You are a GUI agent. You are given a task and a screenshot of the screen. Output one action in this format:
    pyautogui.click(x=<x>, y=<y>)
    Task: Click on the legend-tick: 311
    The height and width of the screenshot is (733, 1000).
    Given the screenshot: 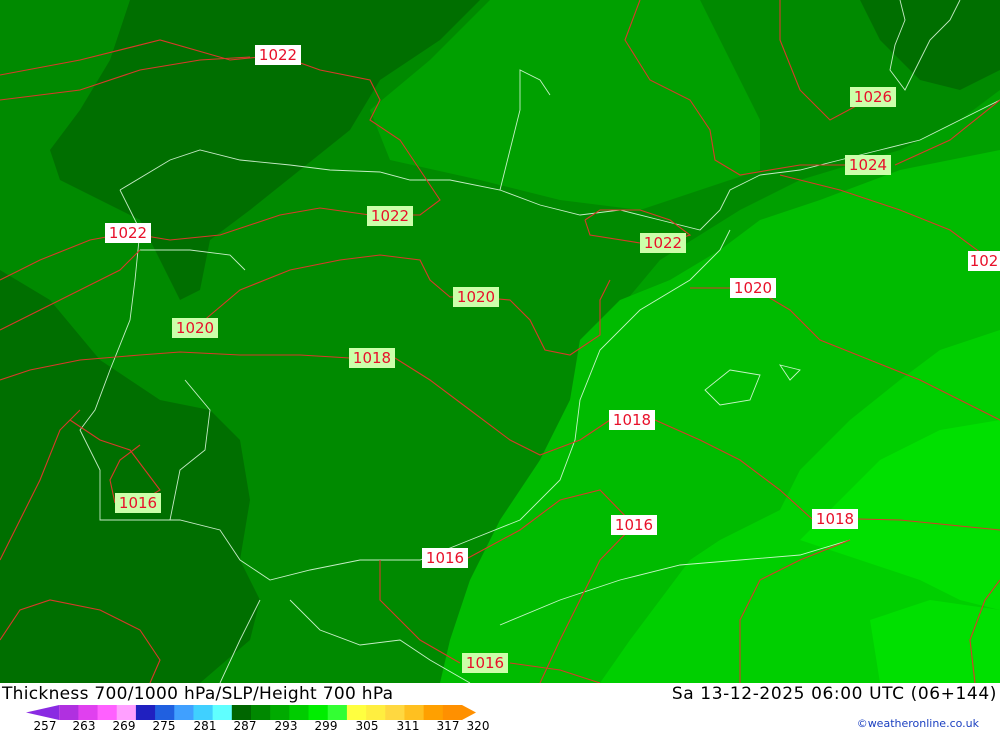 What is the action you would take?
    pyautogui.click(x=408, y=726)
    